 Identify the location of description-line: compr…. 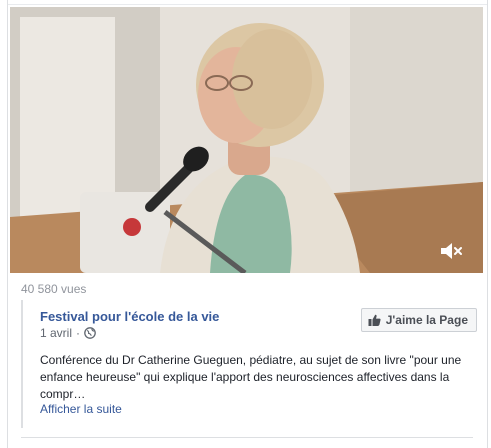
(63, 394).